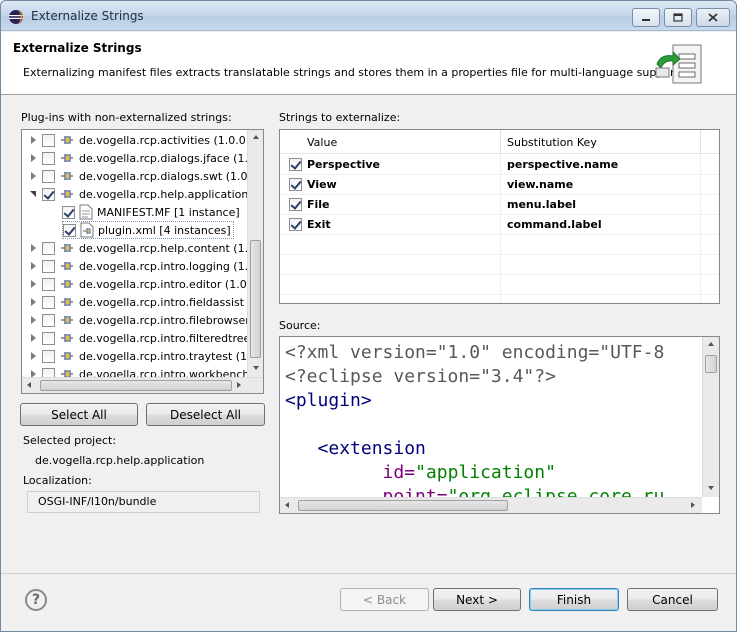 This screenshot has width=737, height=632. I want to click on table-row: Exit command.label, so click(499, 225).